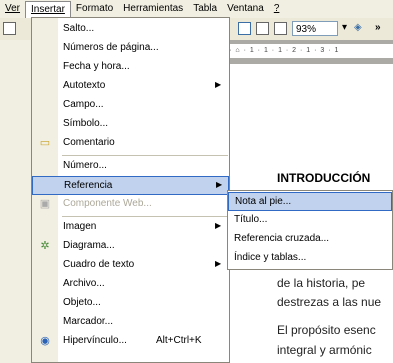 This screenshot has height=363, width=393. I want to click on menu-formato-label: Formato, so click(94, 8).